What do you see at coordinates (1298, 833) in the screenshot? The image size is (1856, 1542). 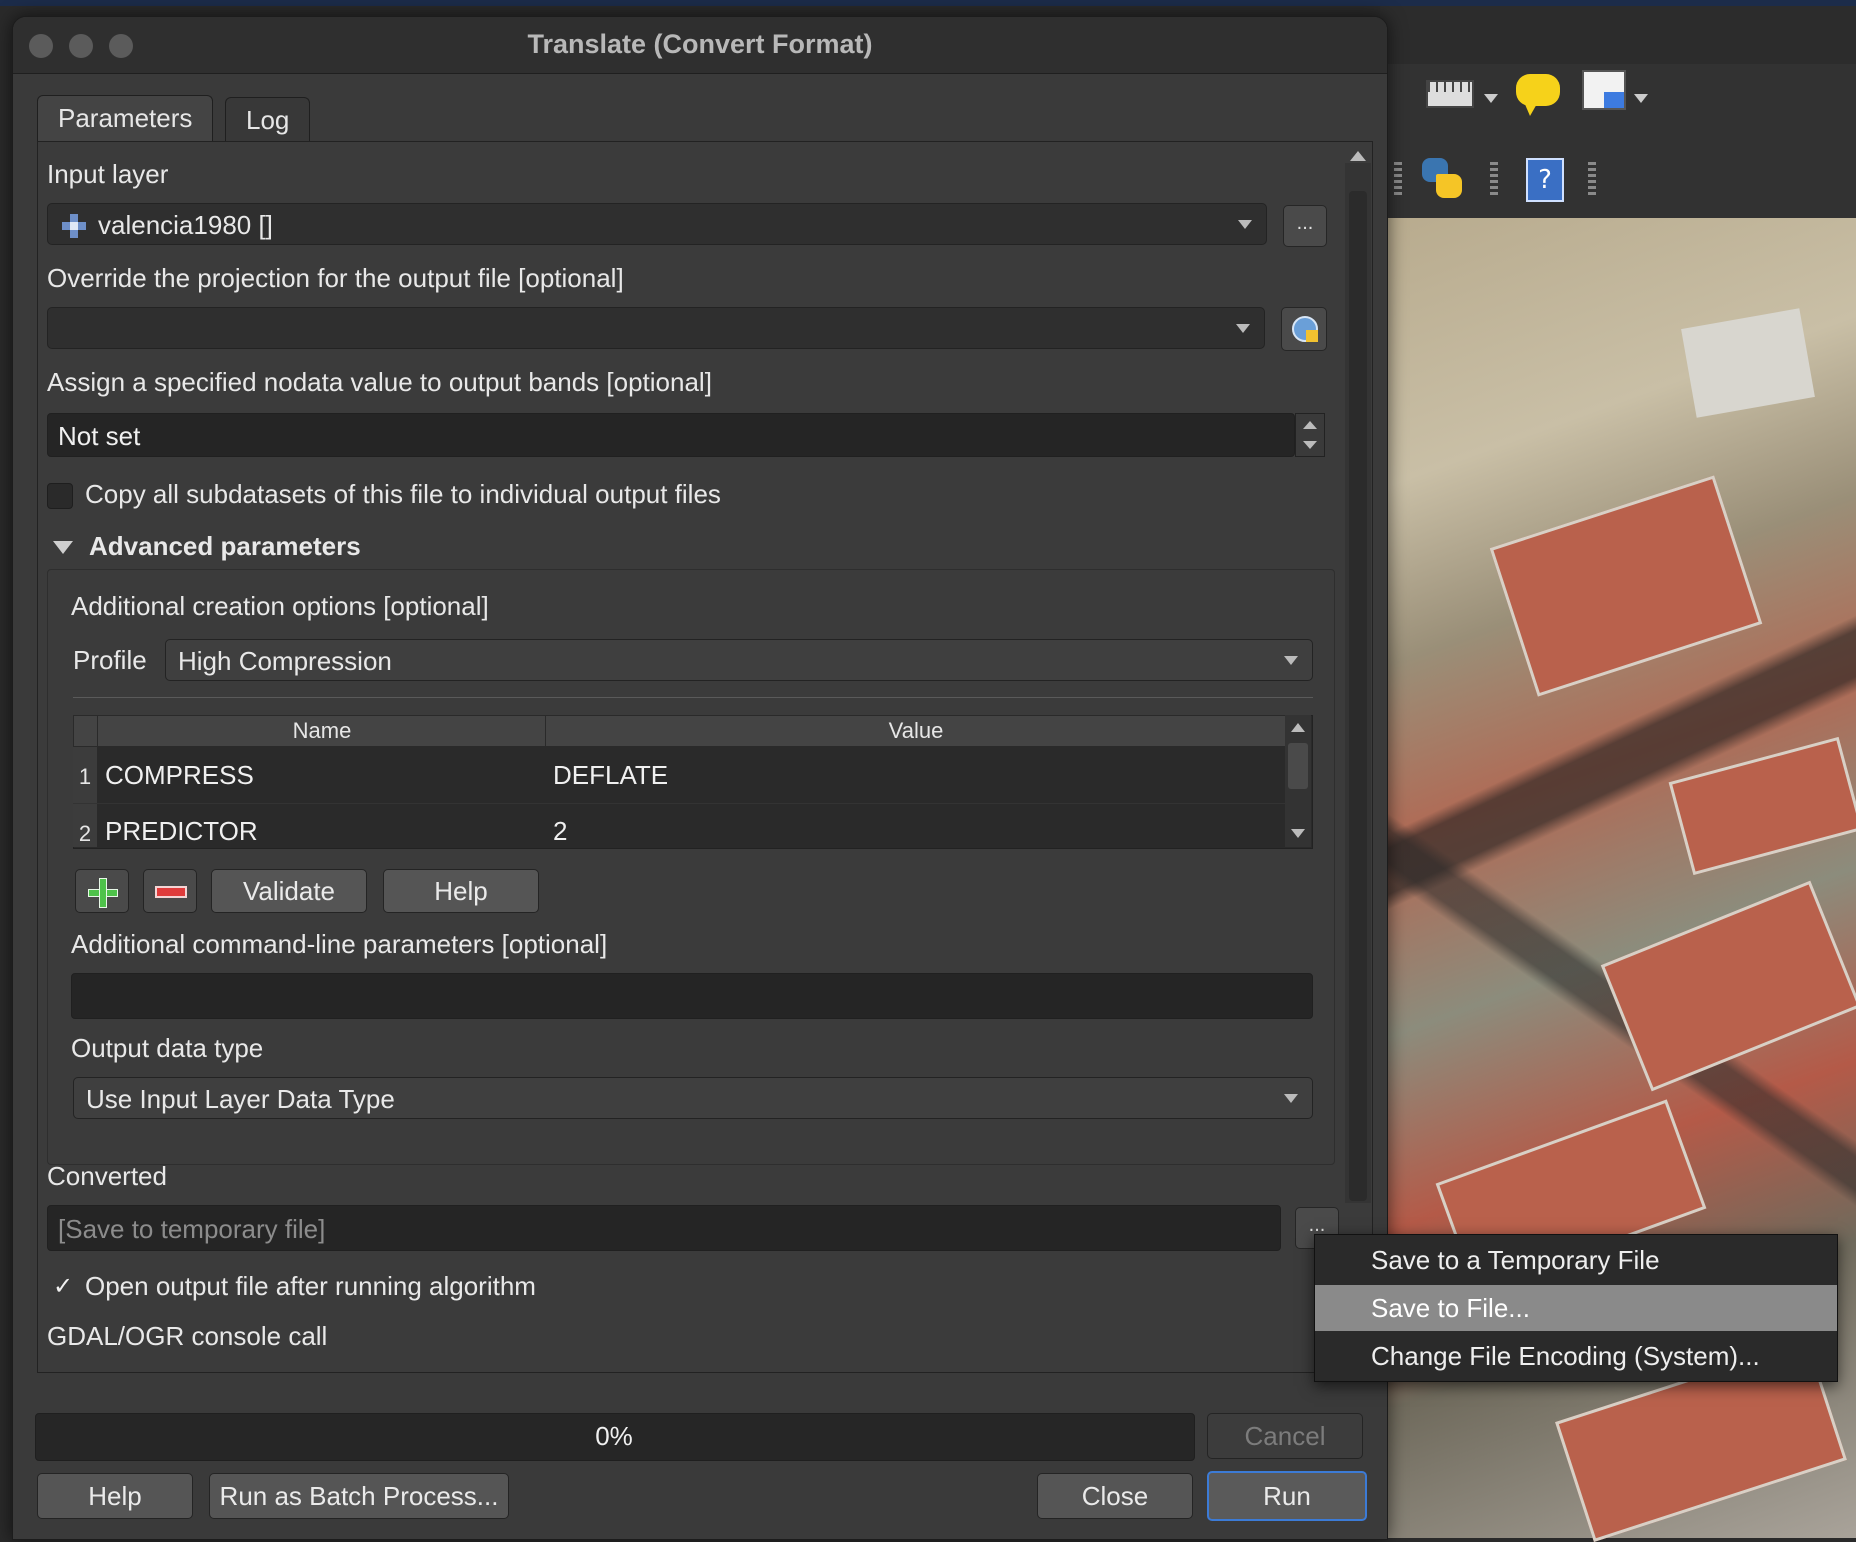 I see `scroll-down-icon` at bounding box center [1298, 833].